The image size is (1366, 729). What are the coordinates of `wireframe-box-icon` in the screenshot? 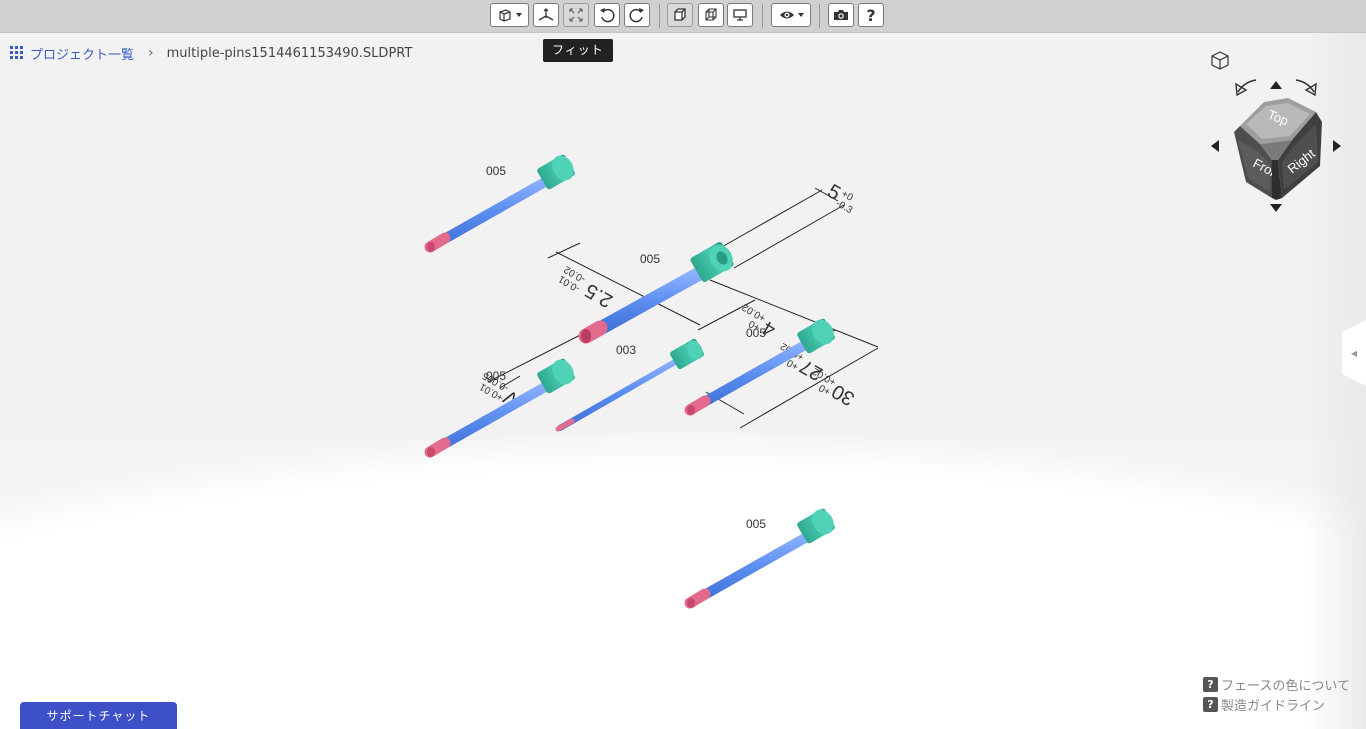 It's located at (711, 14).